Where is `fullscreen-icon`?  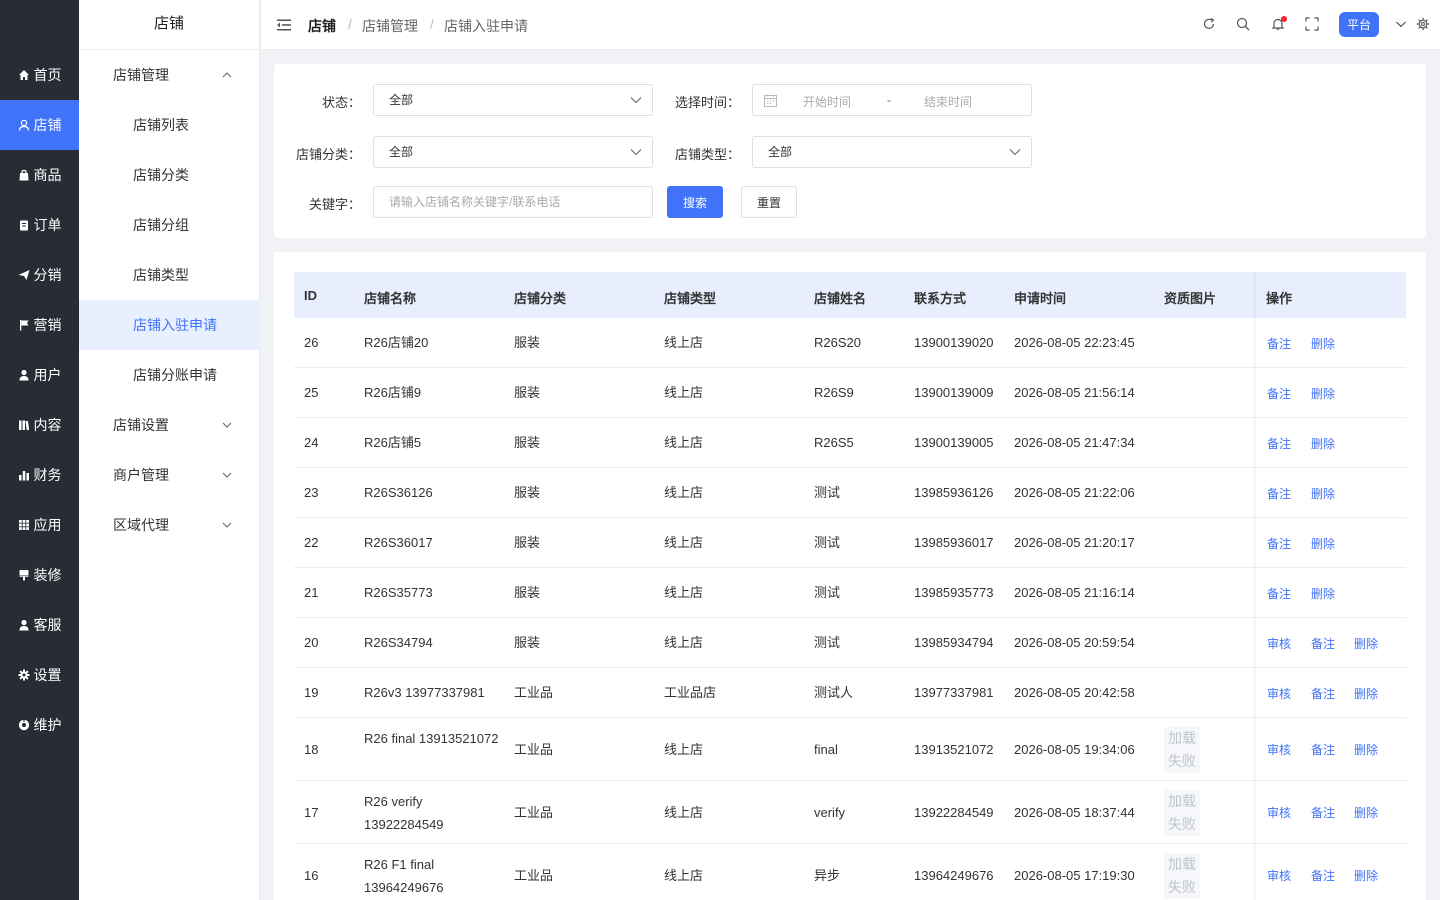
fullscreen-icon is located at coordinates (1312, 24).